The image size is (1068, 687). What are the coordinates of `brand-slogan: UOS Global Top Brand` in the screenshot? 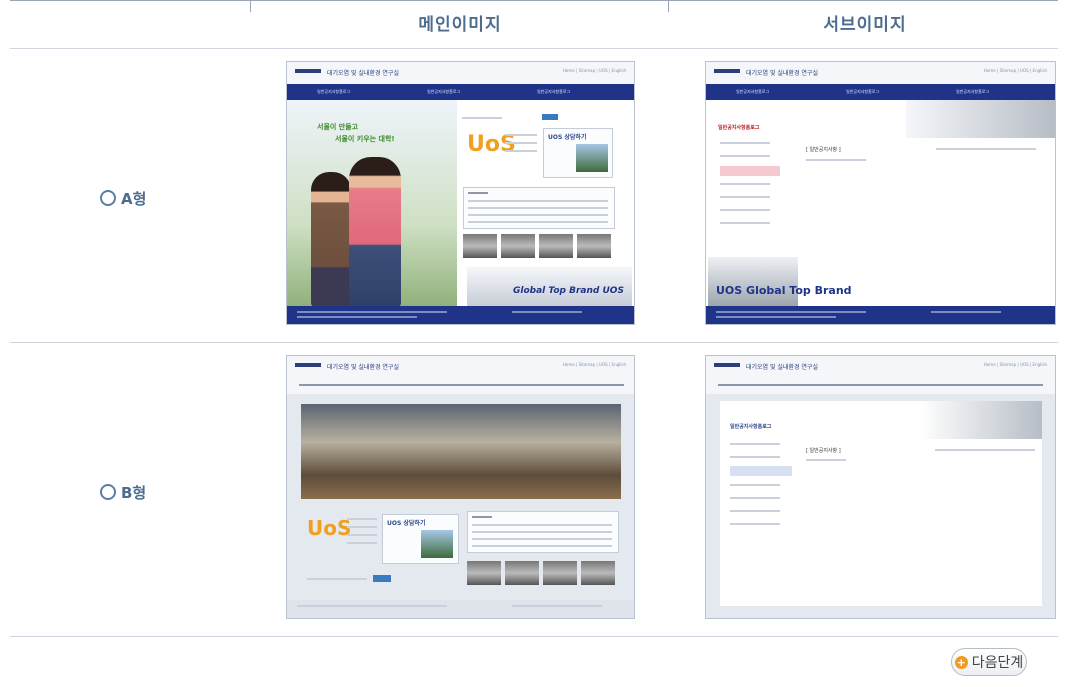 It's located at (784, 290).